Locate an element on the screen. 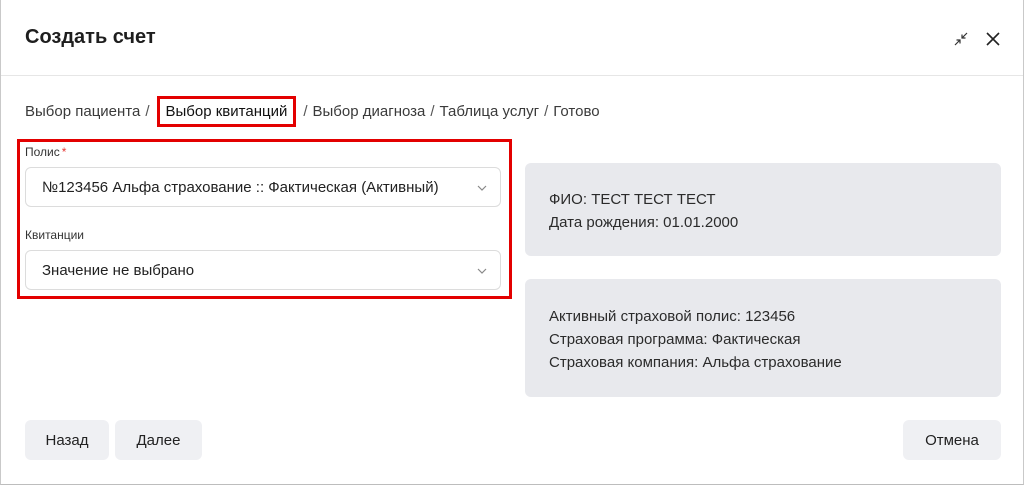 This screenshot has height=485, width=1024. collapse-arrows-icon is located at coordinates (961, 39).